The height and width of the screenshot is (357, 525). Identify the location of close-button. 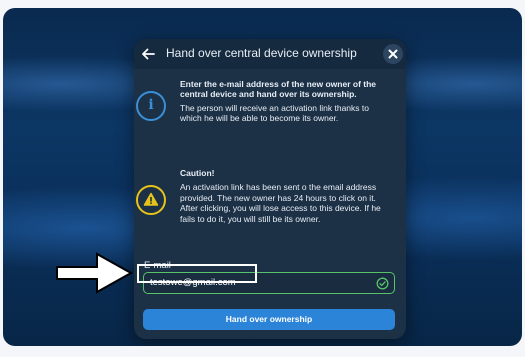
(393, 54).